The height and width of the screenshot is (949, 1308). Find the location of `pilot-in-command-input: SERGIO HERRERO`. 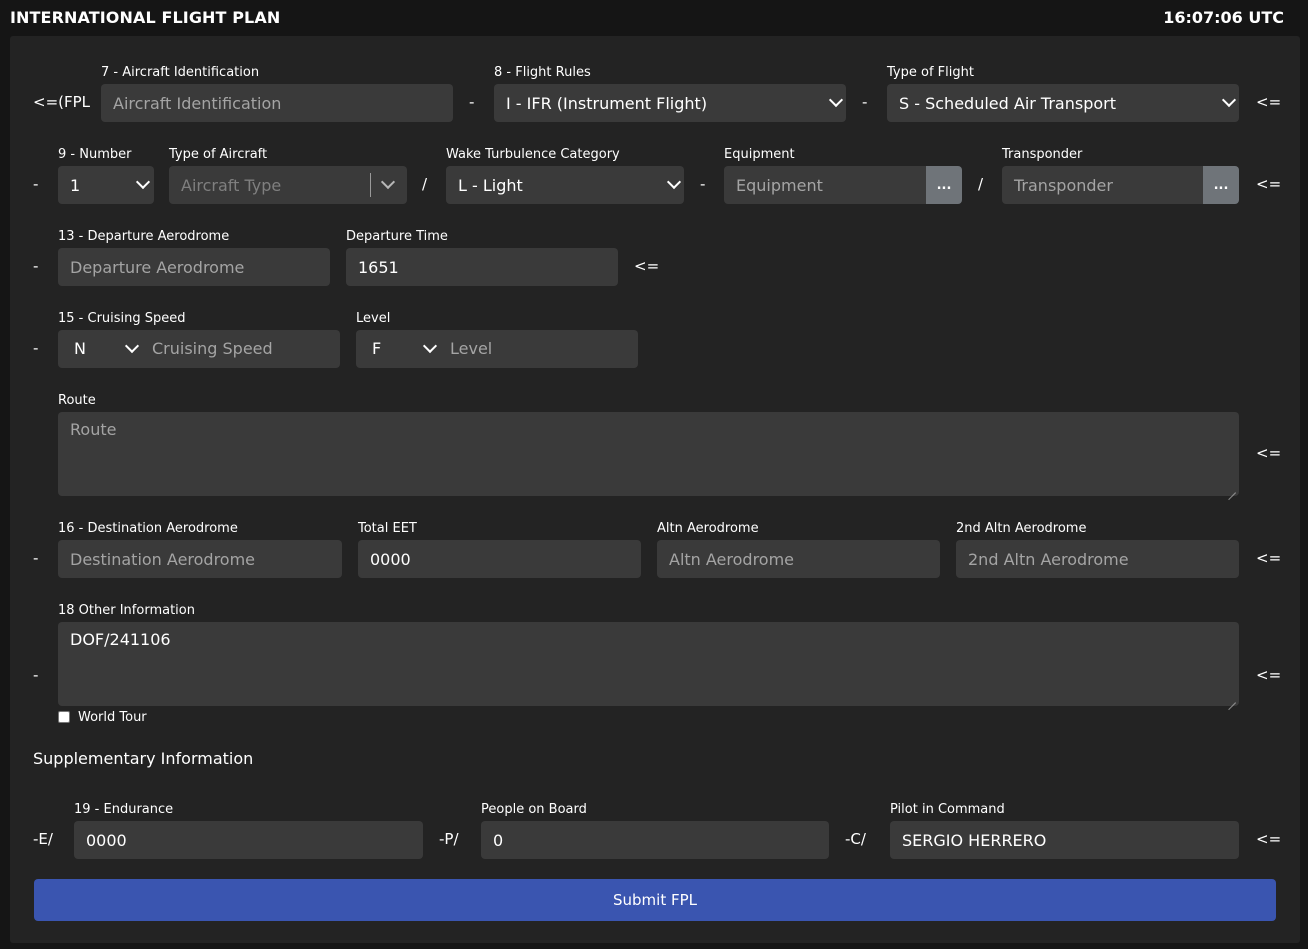

pilot-in-command-input: SERGIO HERRERO is located at coordinates (1064, 840).